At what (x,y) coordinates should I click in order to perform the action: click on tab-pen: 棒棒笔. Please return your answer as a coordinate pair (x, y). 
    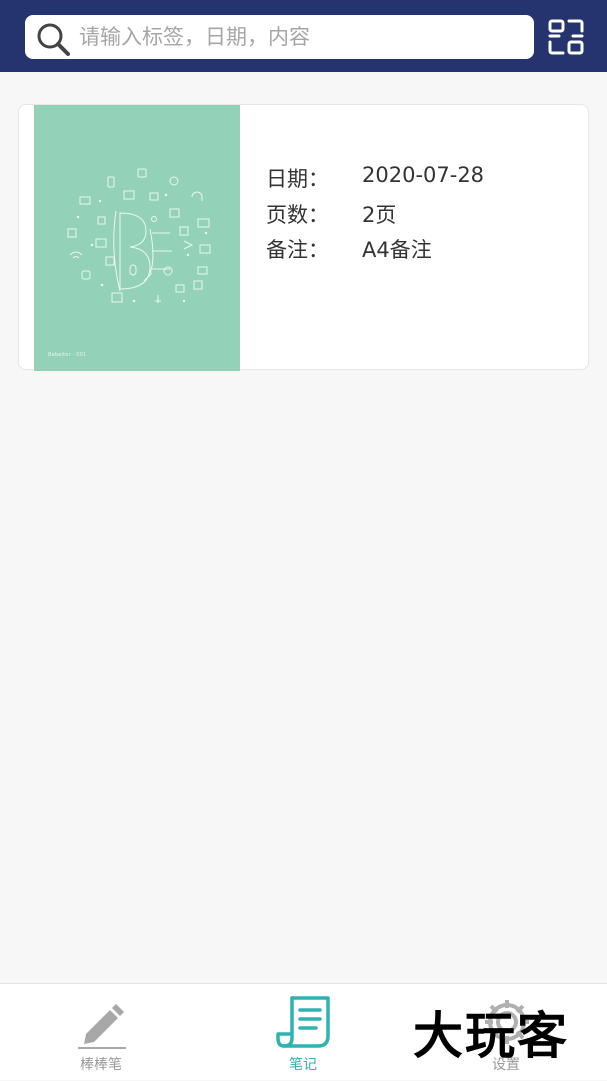
    Looking at the image, I should click on (101, 1032).